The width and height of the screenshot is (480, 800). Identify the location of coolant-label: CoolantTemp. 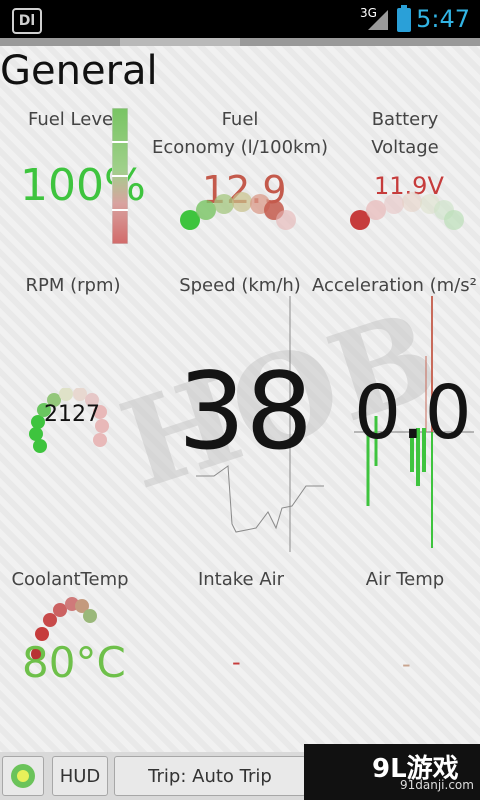
(70, 579).